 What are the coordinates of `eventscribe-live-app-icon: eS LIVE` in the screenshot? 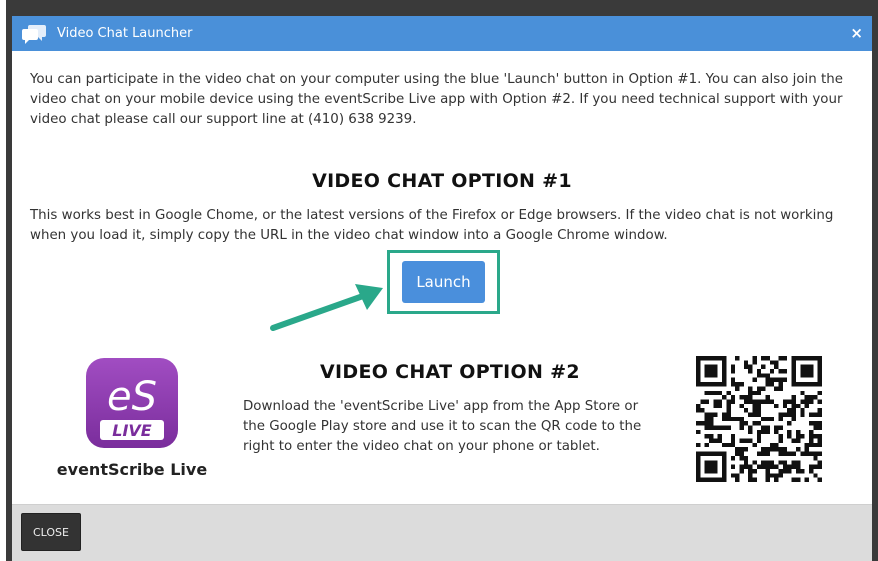 It's located at (132, 403).